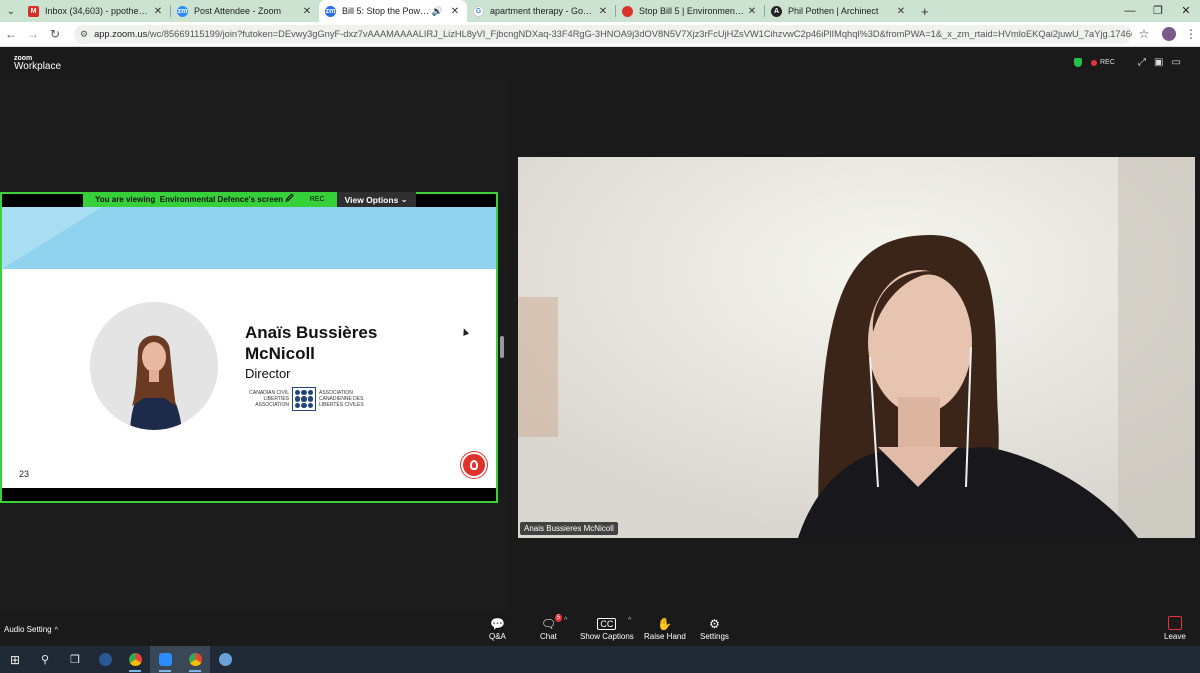 This screenshot has height=673, width=1200. What do you see at coordinates (1175, 62) in the screenshot?
I see `picture-in-picture-icon: ▭` at bounding box center [1175, 62].